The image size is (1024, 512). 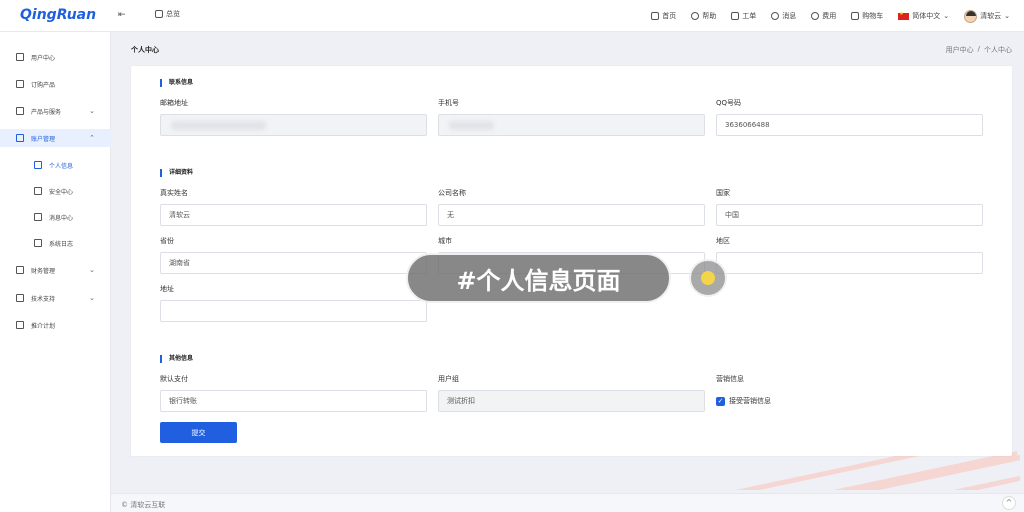 I want to click on sidebar-item-profile: 个人信息, so click(x=55, y=165).